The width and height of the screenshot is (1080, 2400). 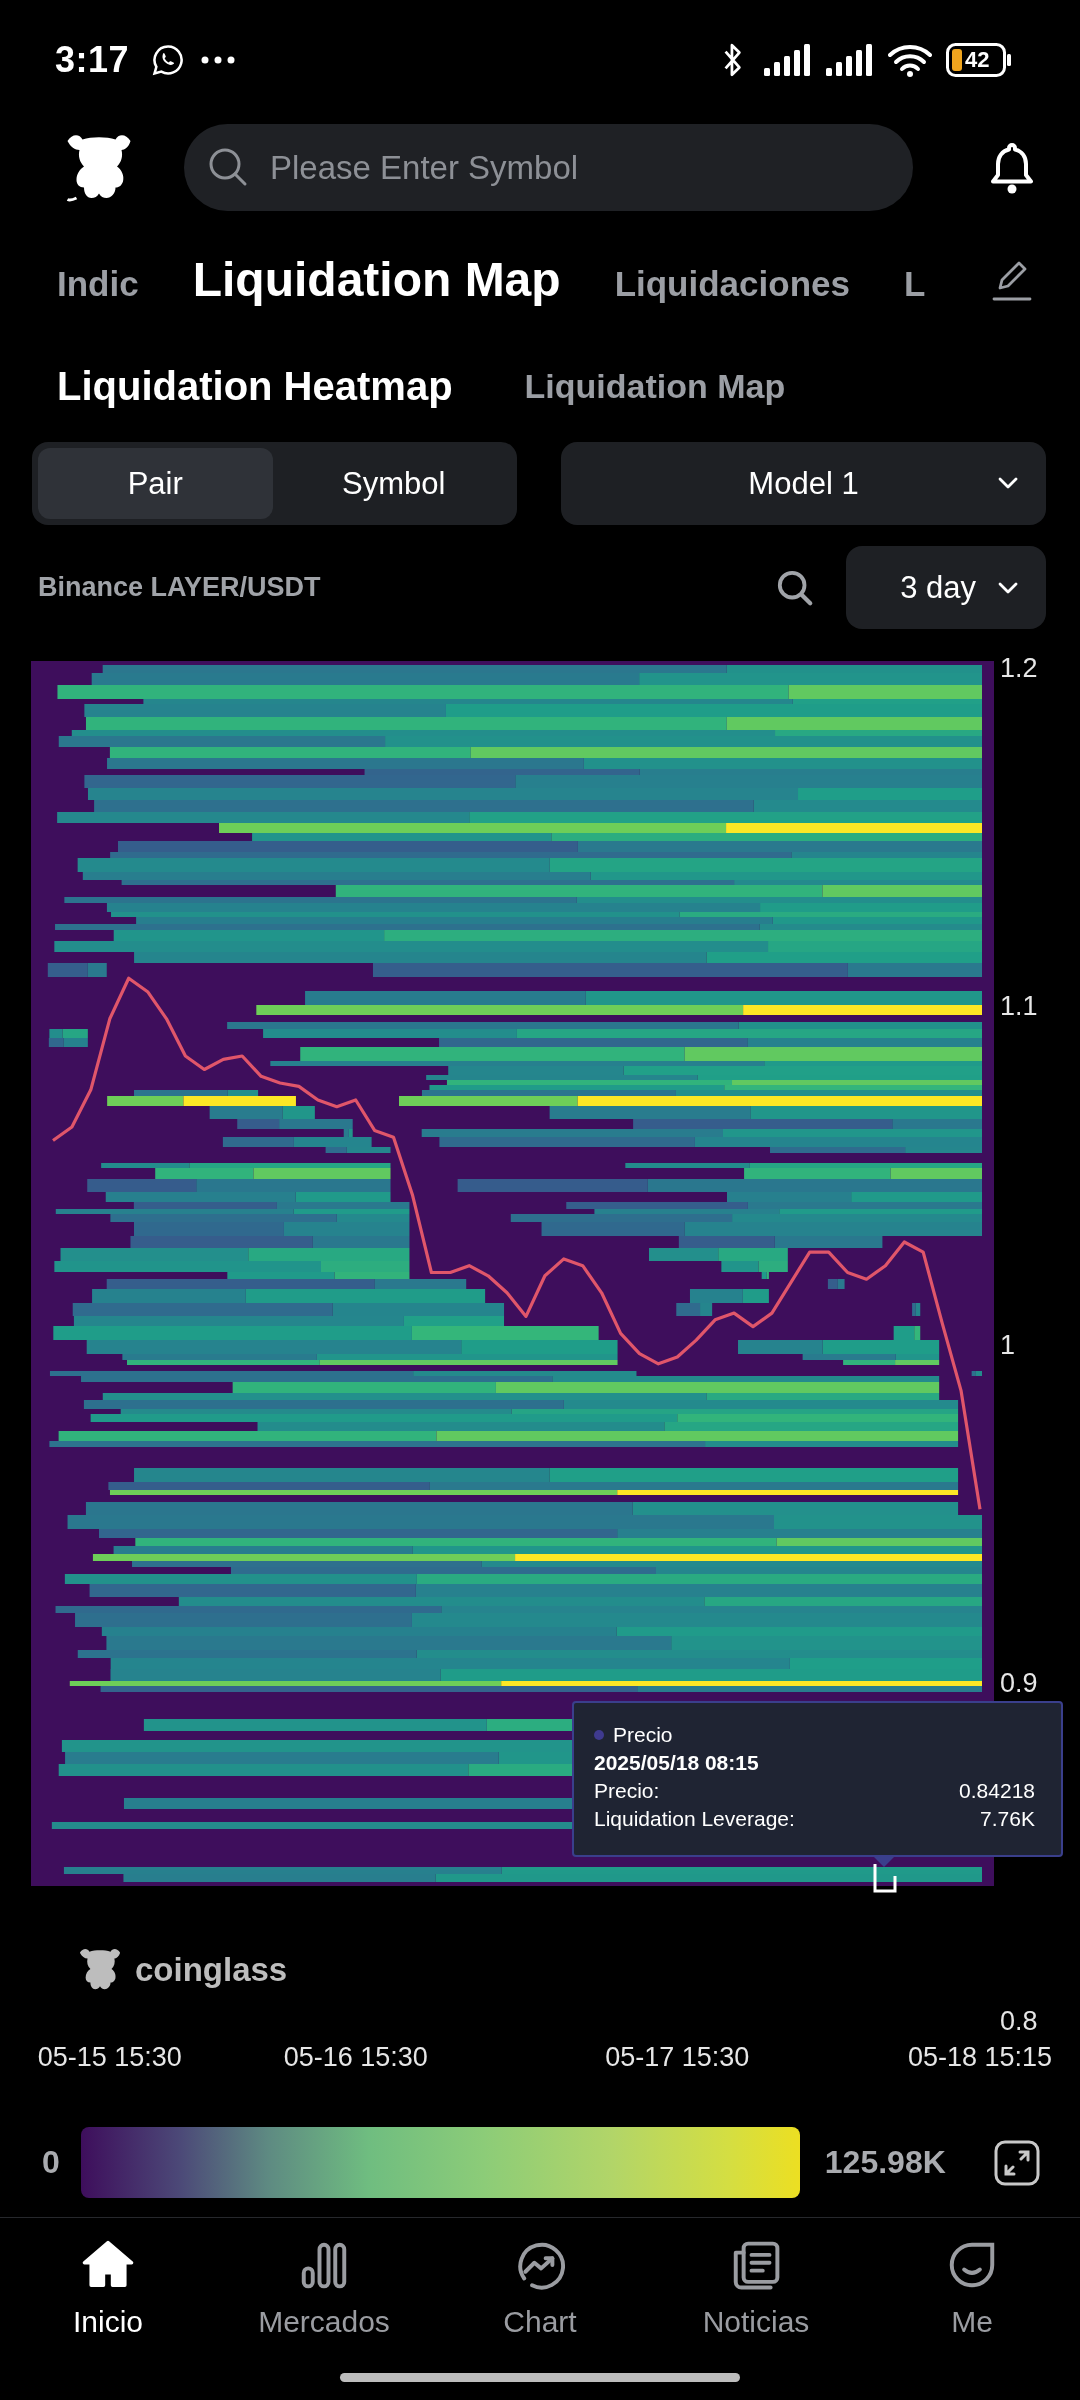 What do you see at coordinates (355, 2057) in the screenshot?
I see `x-axis-label: 05-16 15:30` at bounding box center [355, 2057].